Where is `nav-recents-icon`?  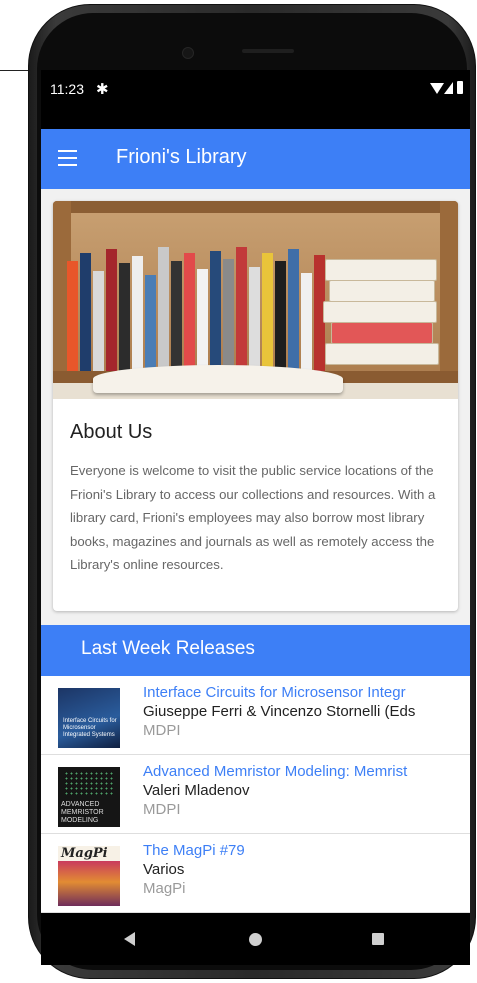 nav-recents-icon is located at coordinates (378, 939).